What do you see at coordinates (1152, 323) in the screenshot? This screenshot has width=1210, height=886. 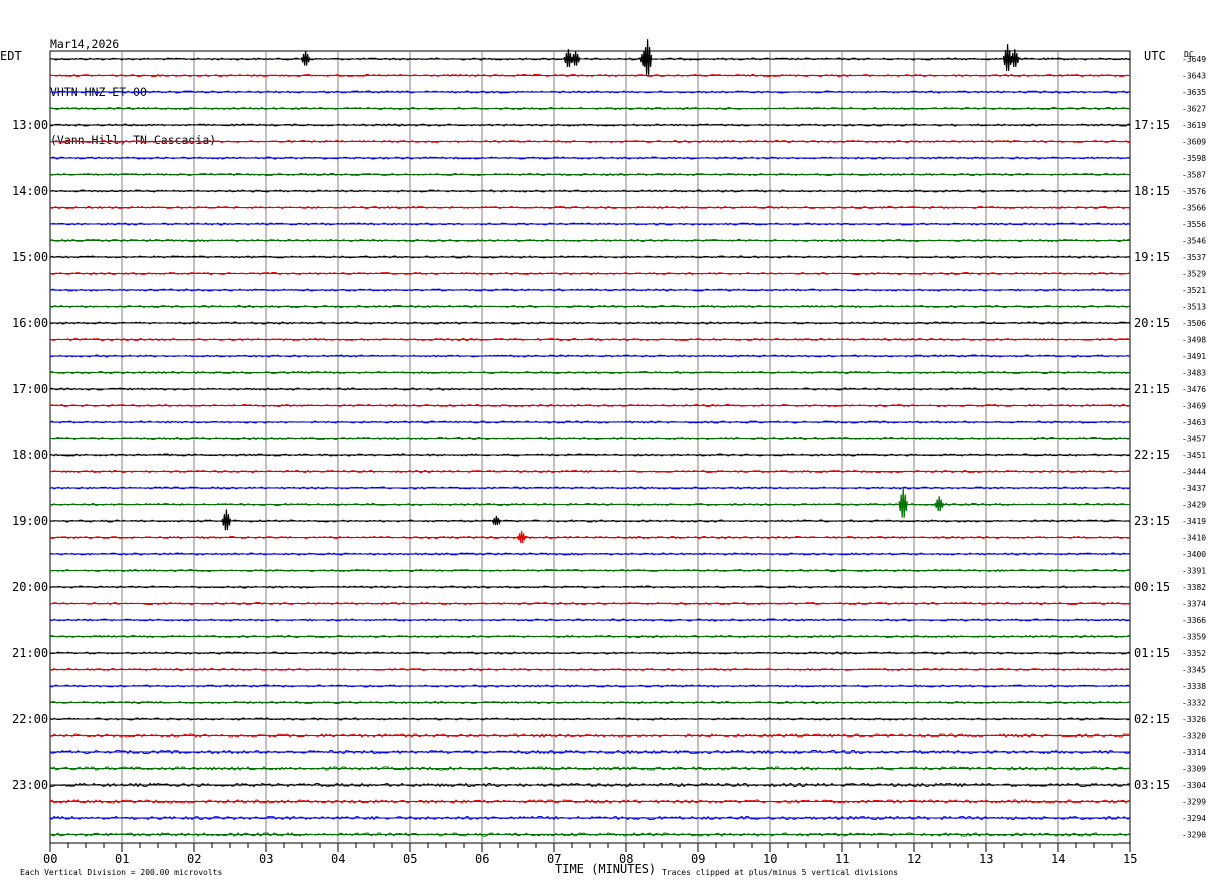 I see `right-hour-label: 20:15` at bounding box center [1152, 323].